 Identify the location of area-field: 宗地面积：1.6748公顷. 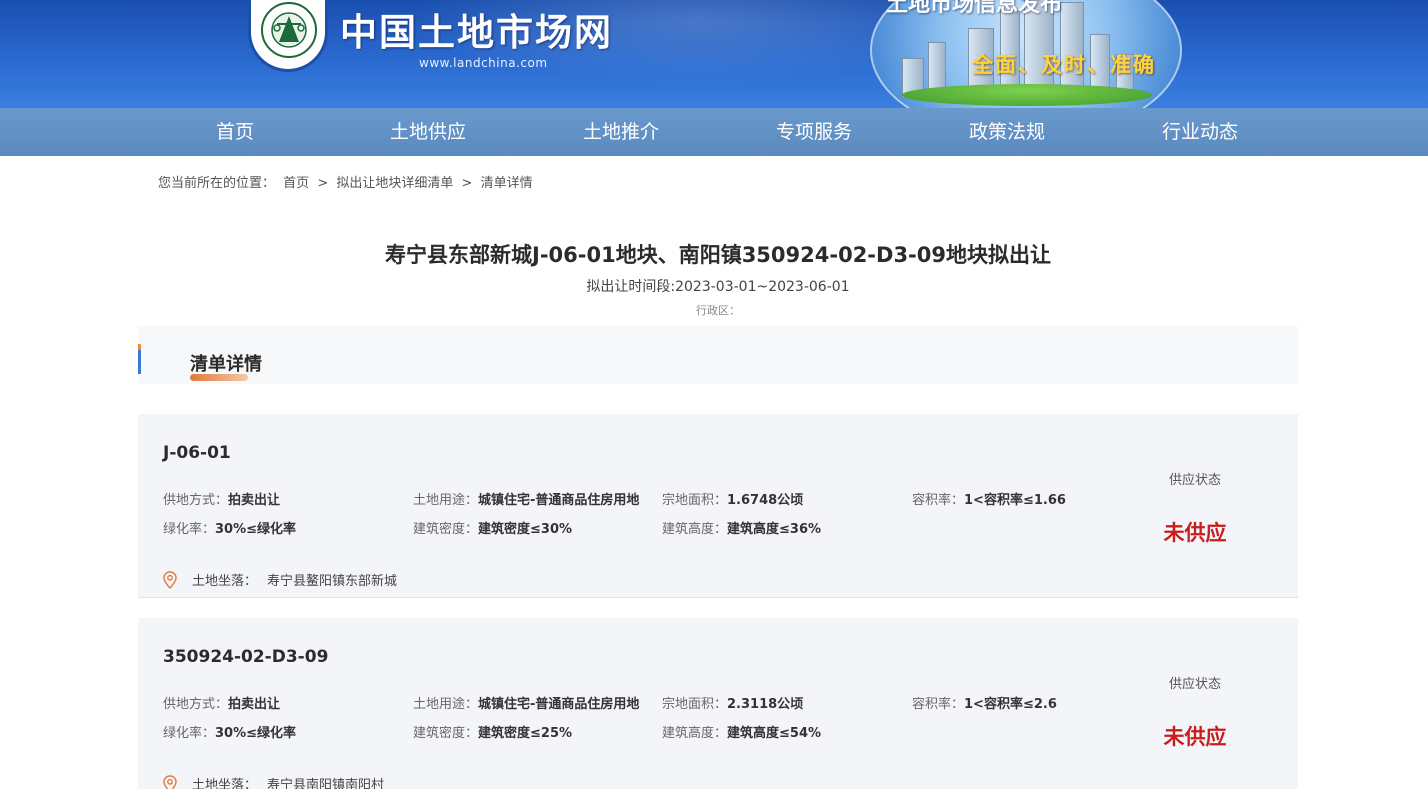
(732, 498).